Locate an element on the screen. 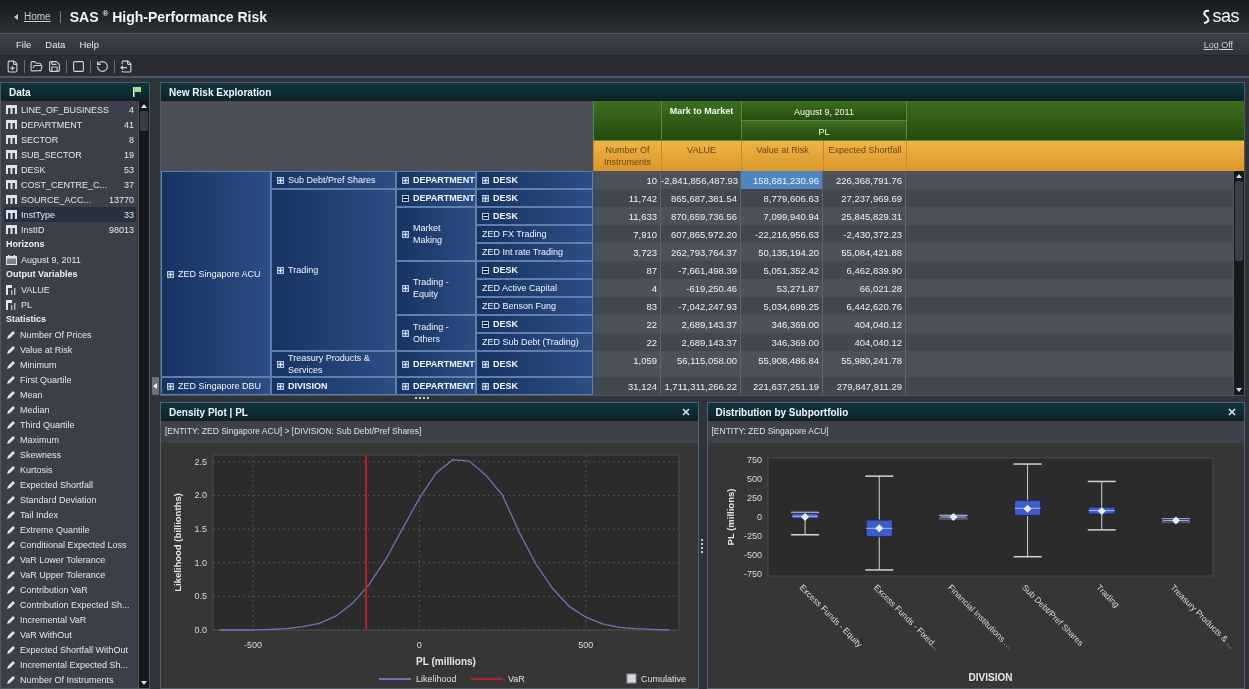 The height and width of the screenshot is (689, 1249). row-header-label: Treasury Products & Services is located at coordinates (339, 364).